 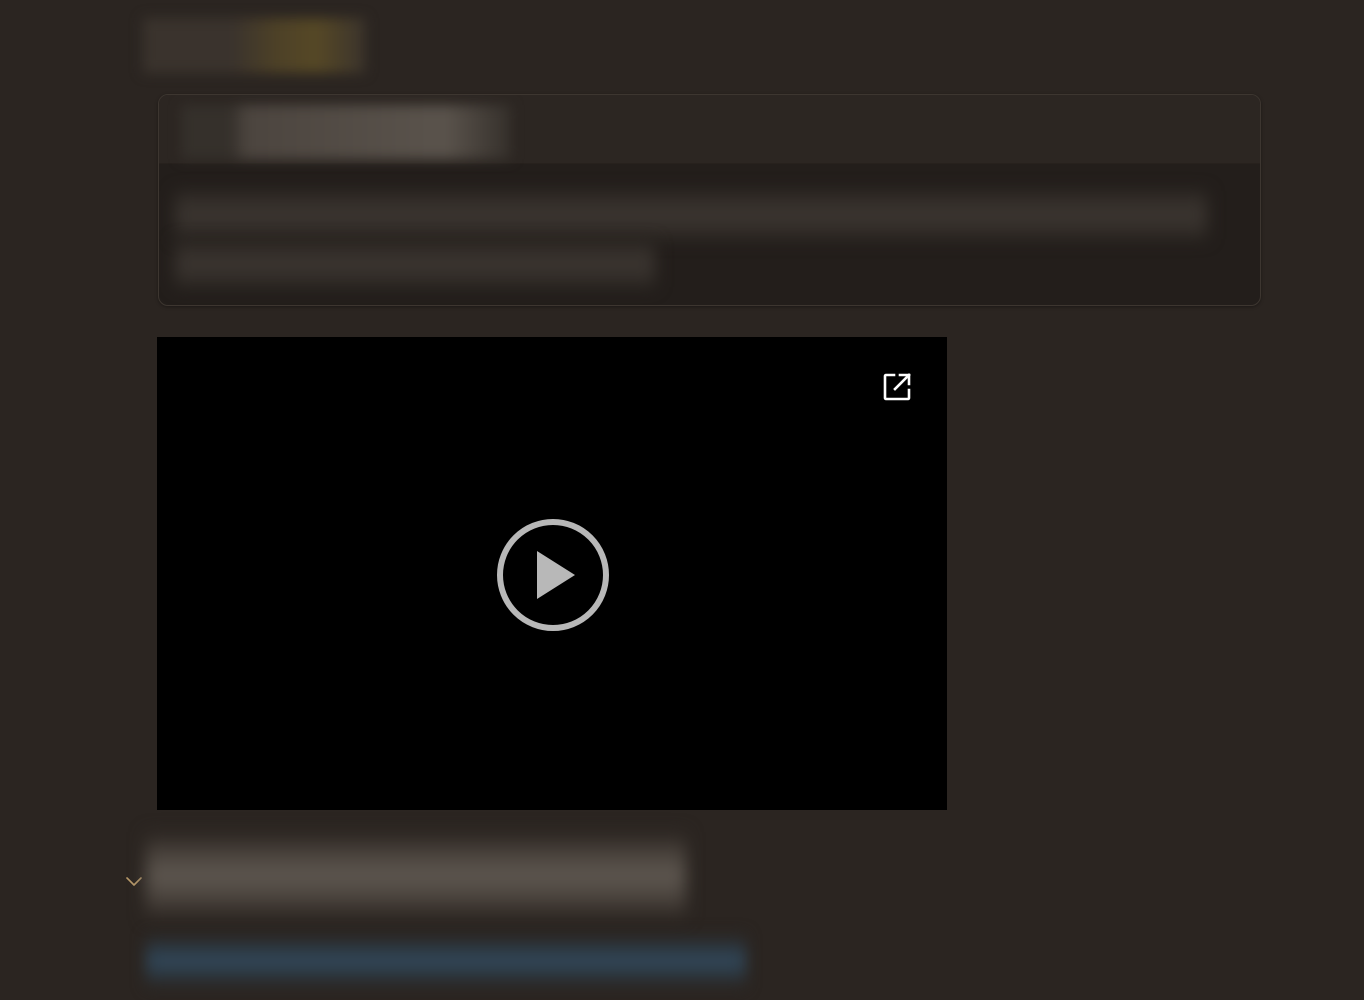 I want to click on redacted-callout-title, so click(x=346, y=132).